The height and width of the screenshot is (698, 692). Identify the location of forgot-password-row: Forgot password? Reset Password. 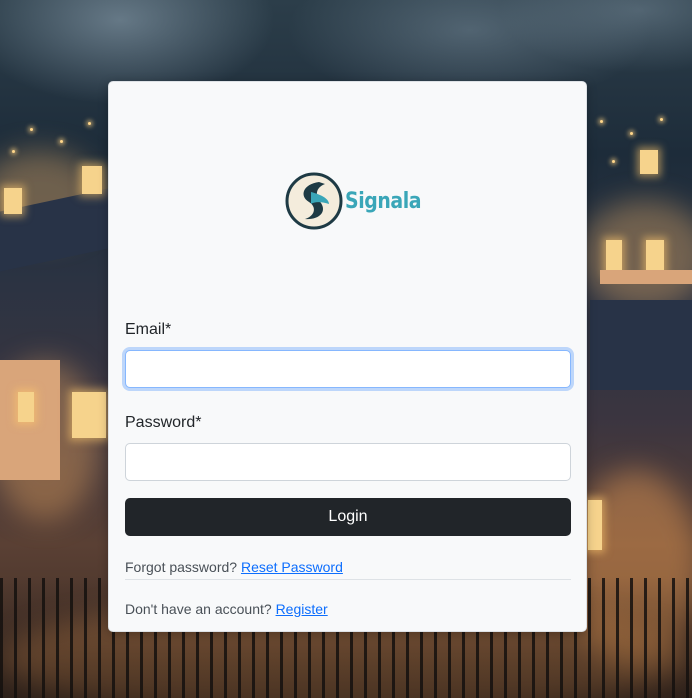
(348, 567).